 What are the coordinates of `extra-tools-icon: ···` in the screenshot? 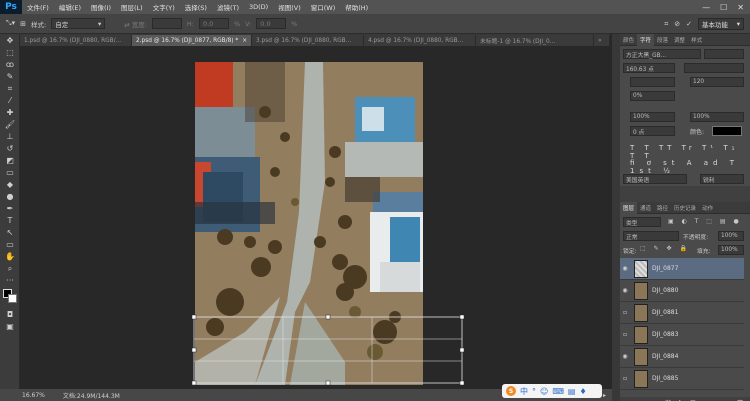 It's located at (10, 280).